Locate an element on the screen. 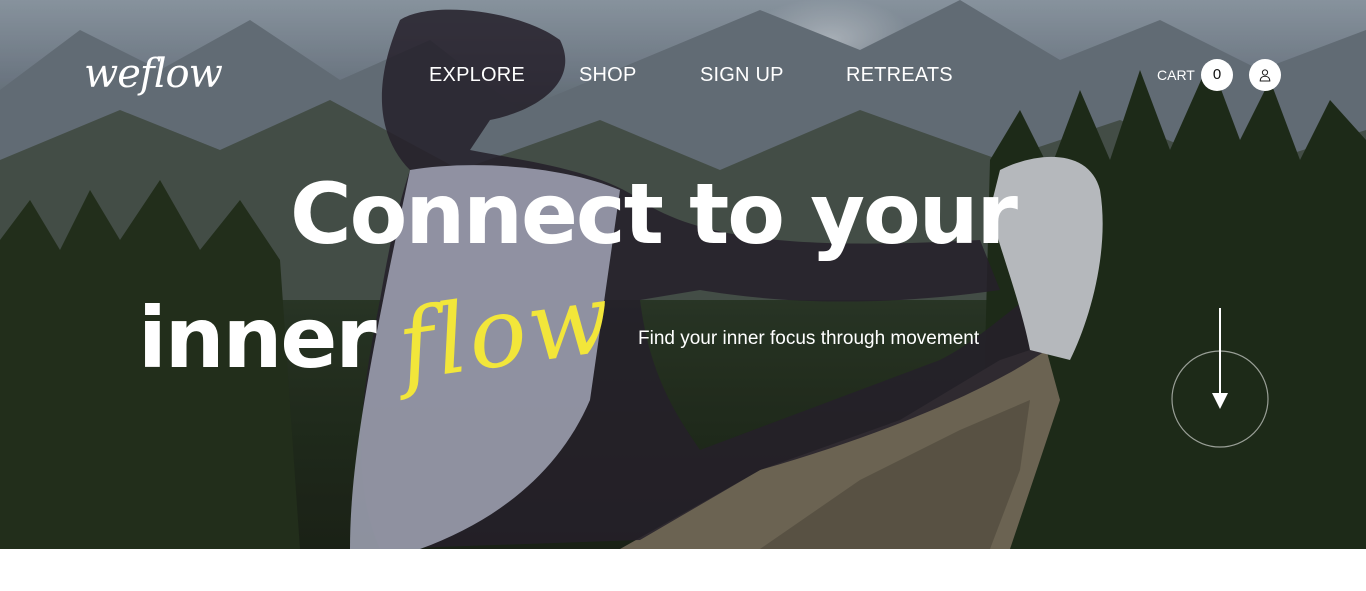  hero-headline-line-2: inner is located at coordinates (257, 338).